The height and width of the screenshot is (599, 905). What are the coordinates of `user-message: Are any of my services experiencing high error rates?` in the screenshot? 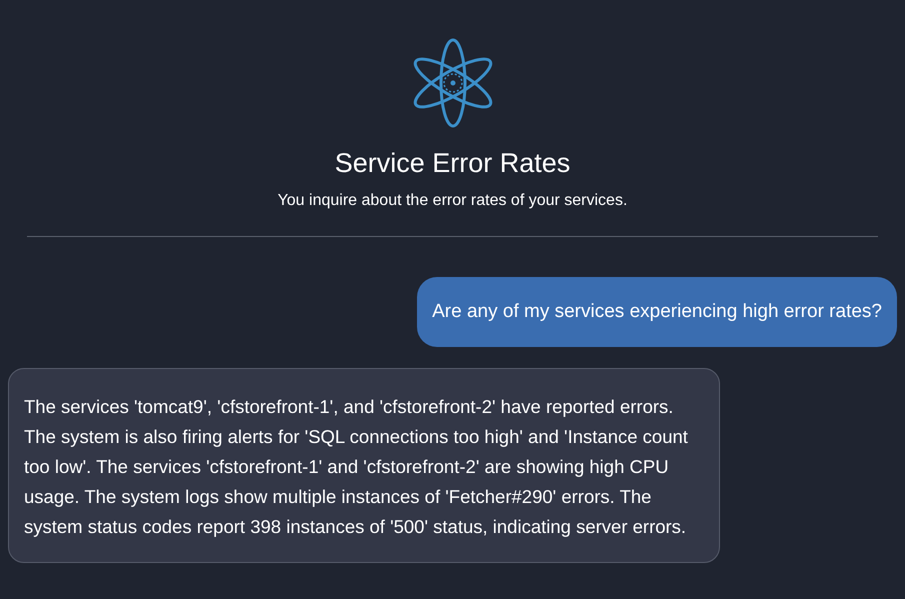 It's located at (657, 312).